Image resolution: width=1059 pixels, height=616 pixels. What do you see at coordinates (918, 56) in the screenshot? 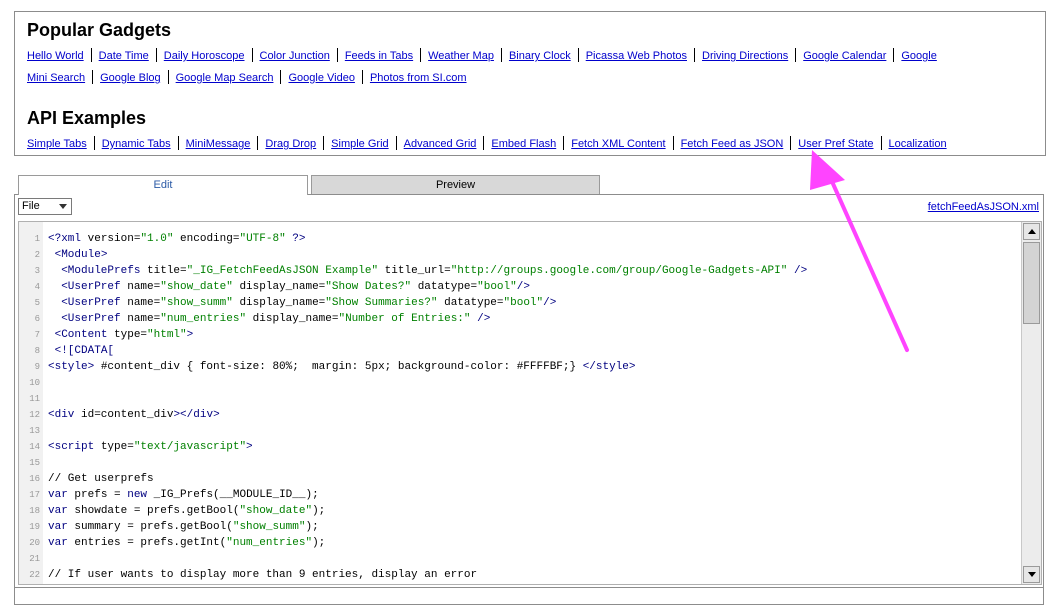
I see `gadget-link-google: Google` at bounding box center [918, 56].